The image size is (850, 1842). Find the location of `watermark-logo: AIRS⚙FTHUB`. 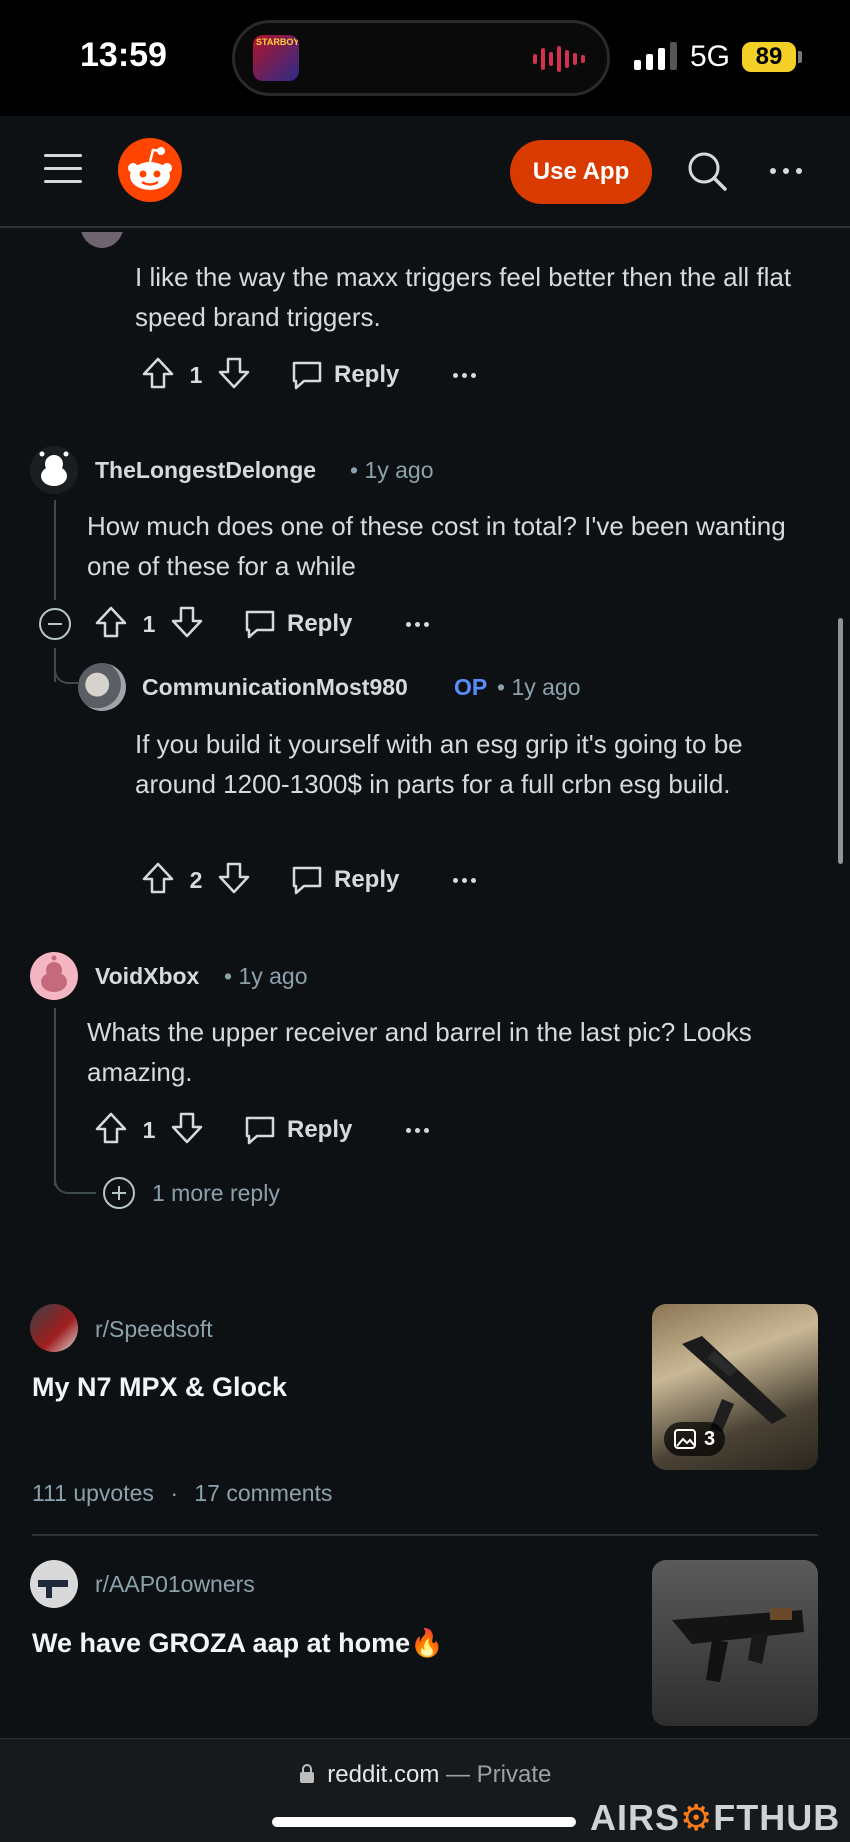

watermark-logo: AIRS⚙FTHUB is located at coordinates (715, 1817).